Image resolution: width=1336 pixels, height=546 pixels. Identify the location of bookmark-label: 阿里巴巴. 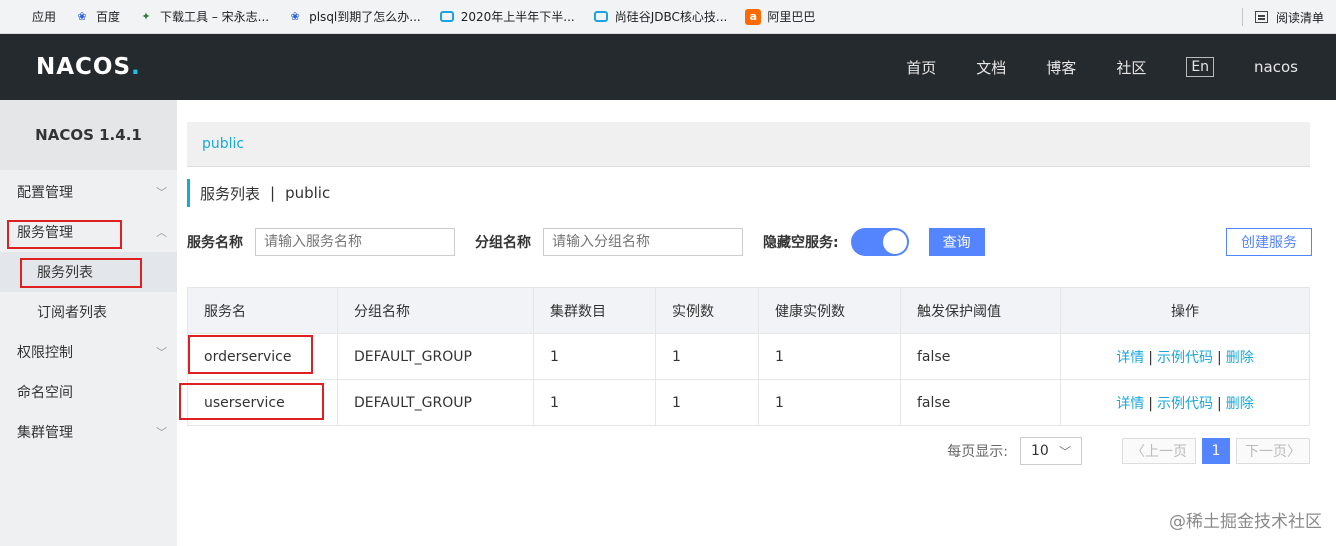
(791, 17).